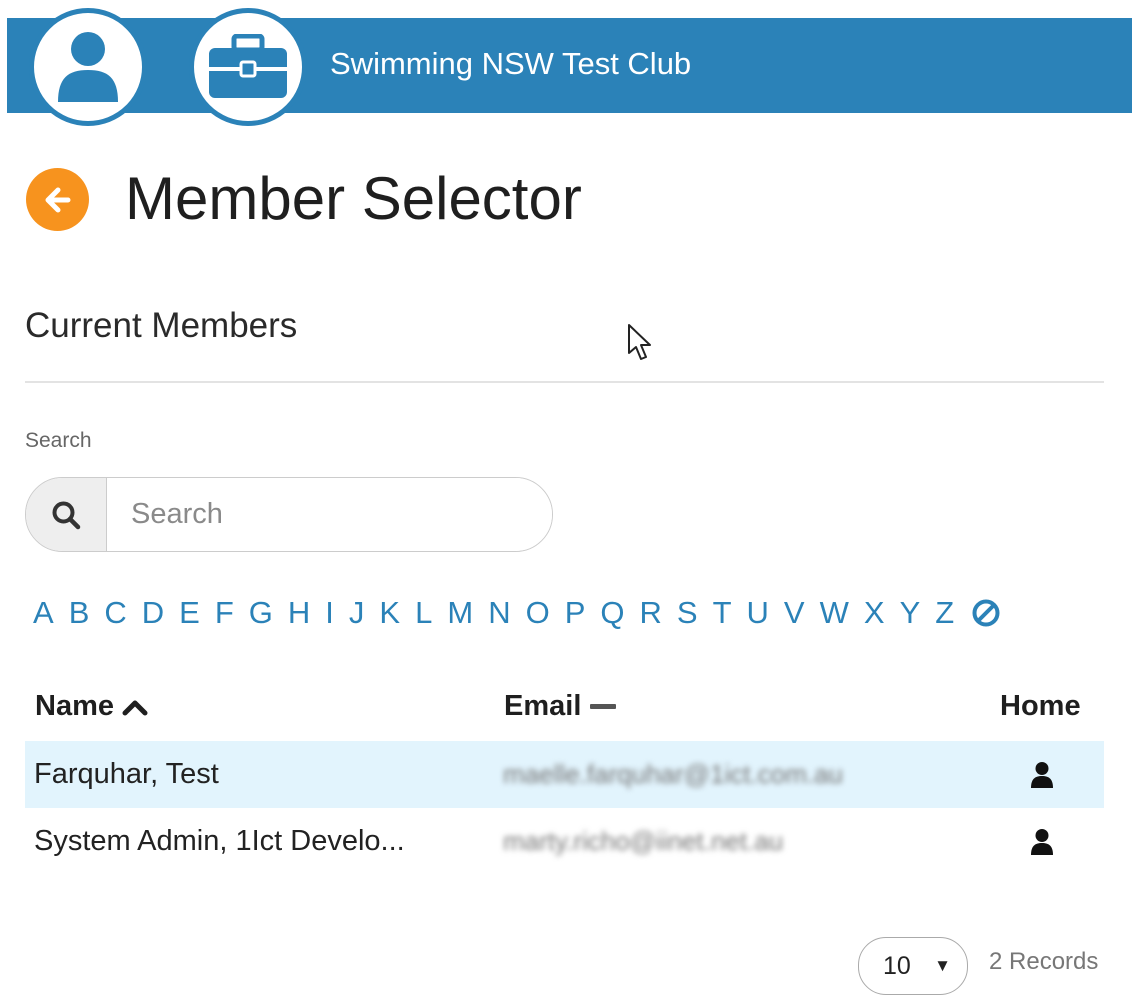  What do you see at coordinates (643, 841) in the screenshot?
I see `member-email: marty.richo@iinet.net.au` at bounding box center [643, 841].